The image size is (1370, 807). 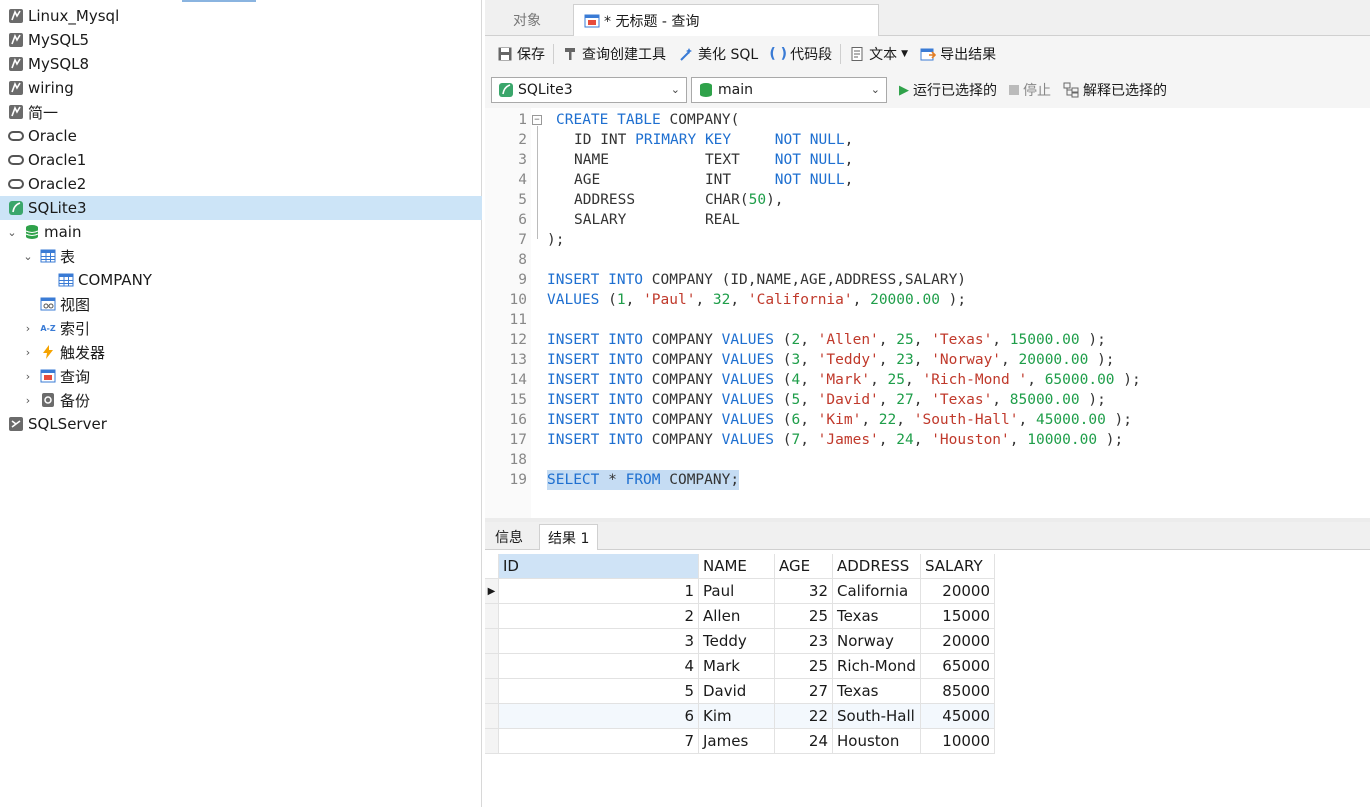 What do you see at coordinates (804, 716) in the screenshot?
I see `cell-age: 22` at bounding box center [804, 716].